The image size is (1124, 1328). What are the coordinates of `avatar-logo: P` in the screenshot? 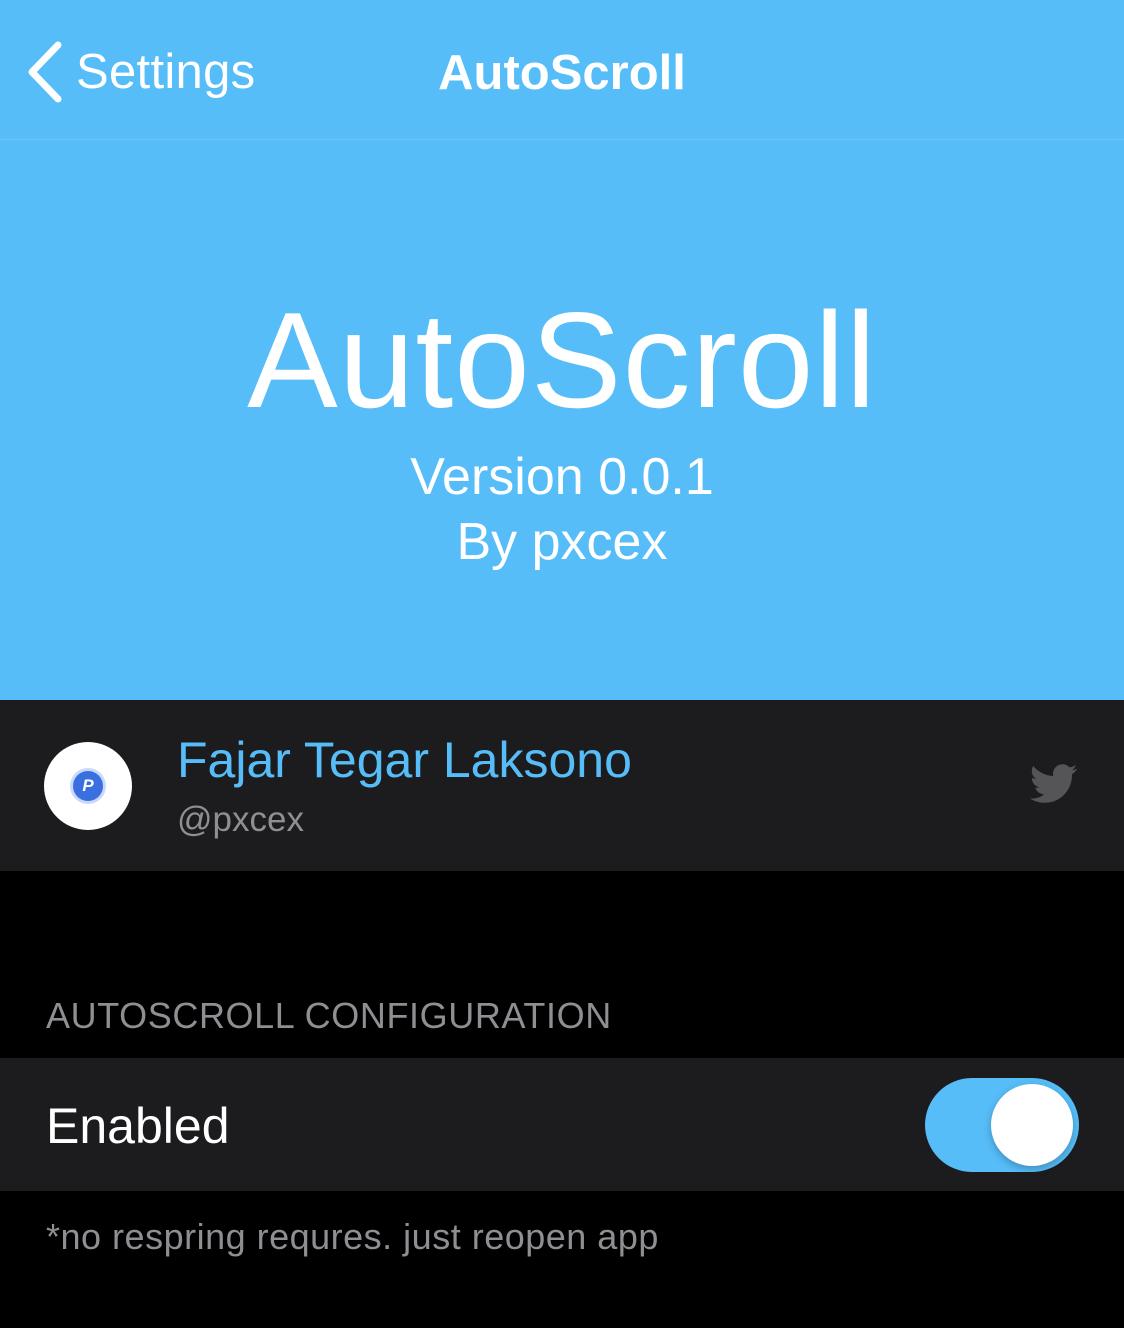 It's located at (88, 786).